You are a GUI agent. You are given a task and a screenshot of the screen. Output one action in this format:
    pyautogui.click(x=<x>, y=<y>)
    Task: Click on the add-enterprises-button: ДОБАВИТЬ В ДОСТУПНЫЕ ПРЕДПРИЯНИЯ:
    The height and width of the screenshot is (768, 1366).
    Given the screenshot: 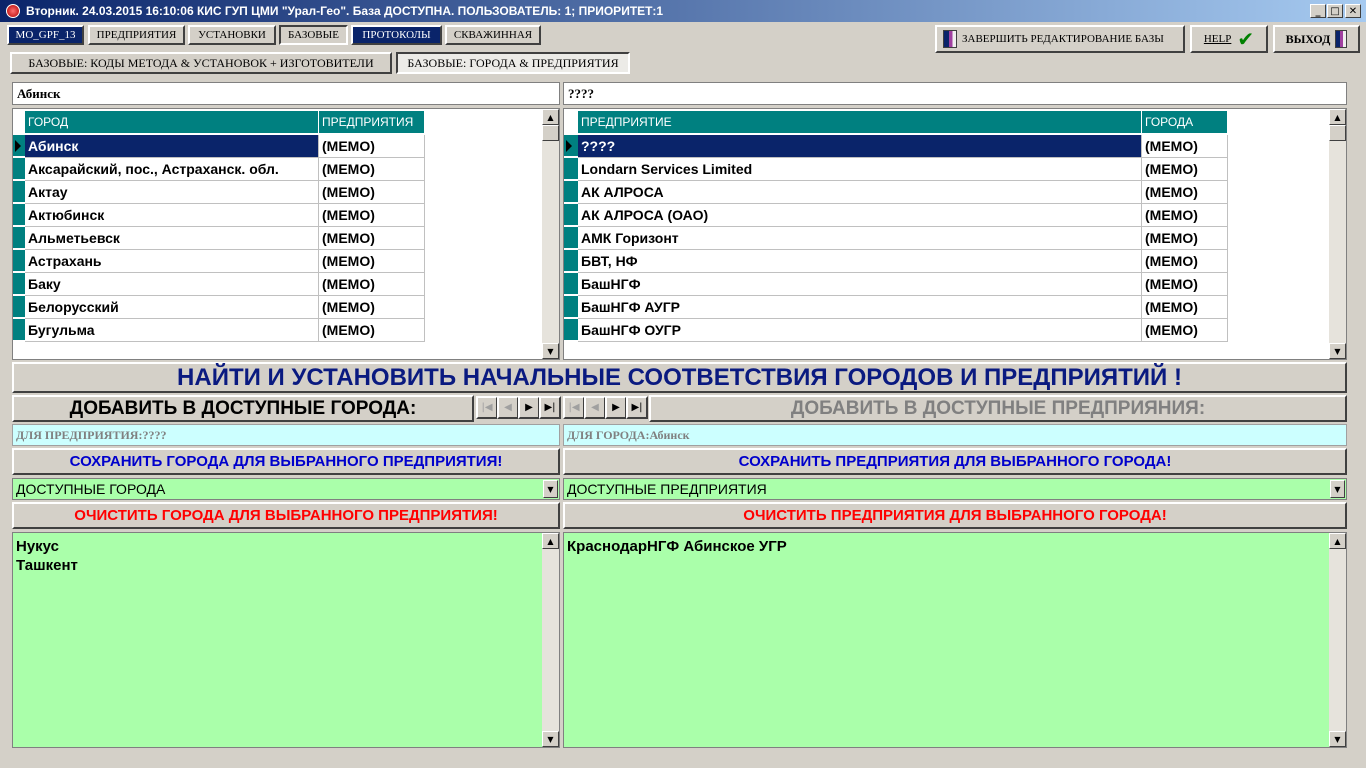 What is the action you would take?
    pyautogui.click(x=998, y=408)
    